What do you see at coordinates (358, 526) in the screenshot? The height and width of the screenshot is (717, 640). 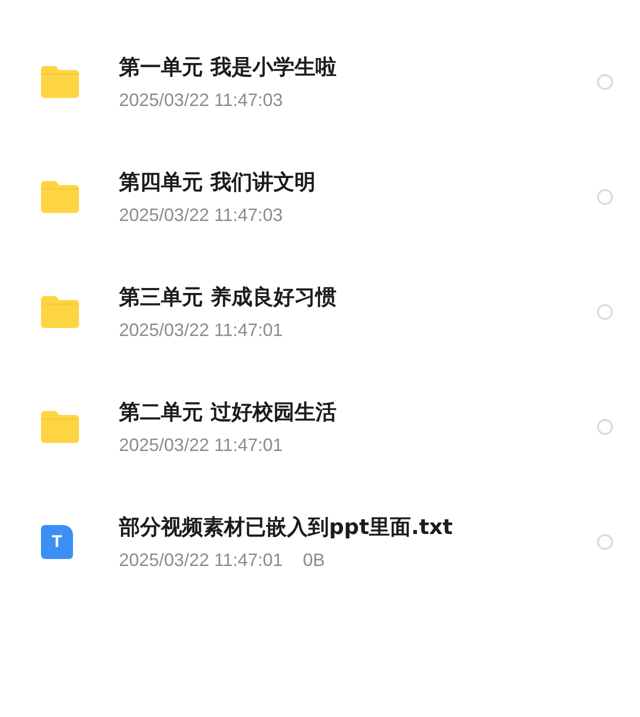 I see `file-name: 部分视频素材已嵌入到ppt里面.txt` at bounding box center [358, 526].